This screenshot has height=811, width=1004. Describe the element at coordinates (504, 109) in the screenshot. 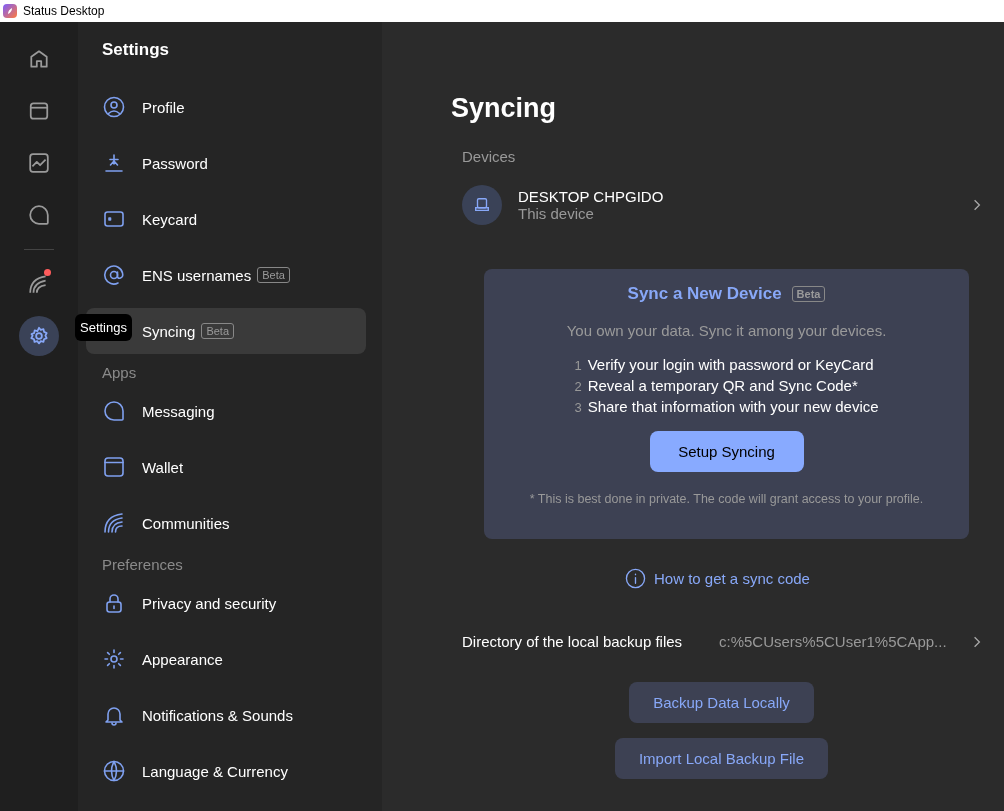

I see `page-title: Syncing` at that location.